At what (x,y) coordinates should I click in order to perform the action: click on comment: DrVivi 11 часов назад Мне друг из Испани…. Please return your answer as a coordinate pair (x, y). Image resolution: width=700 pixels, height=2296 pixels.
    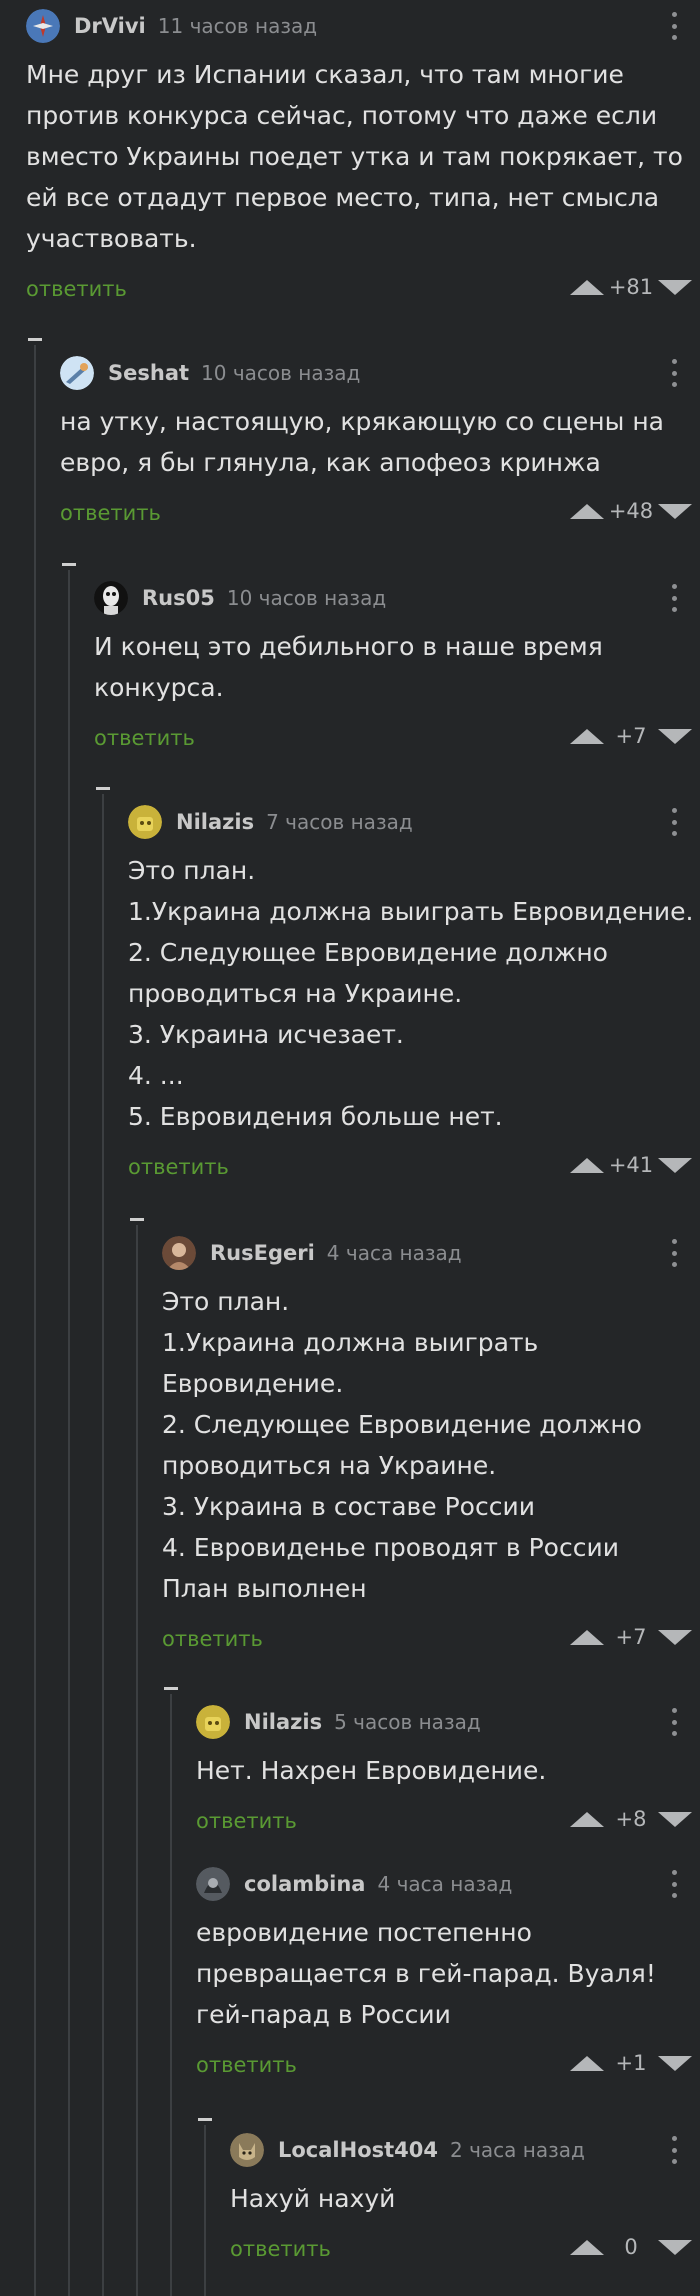
    Looking at the image, I should click on (363, 156).